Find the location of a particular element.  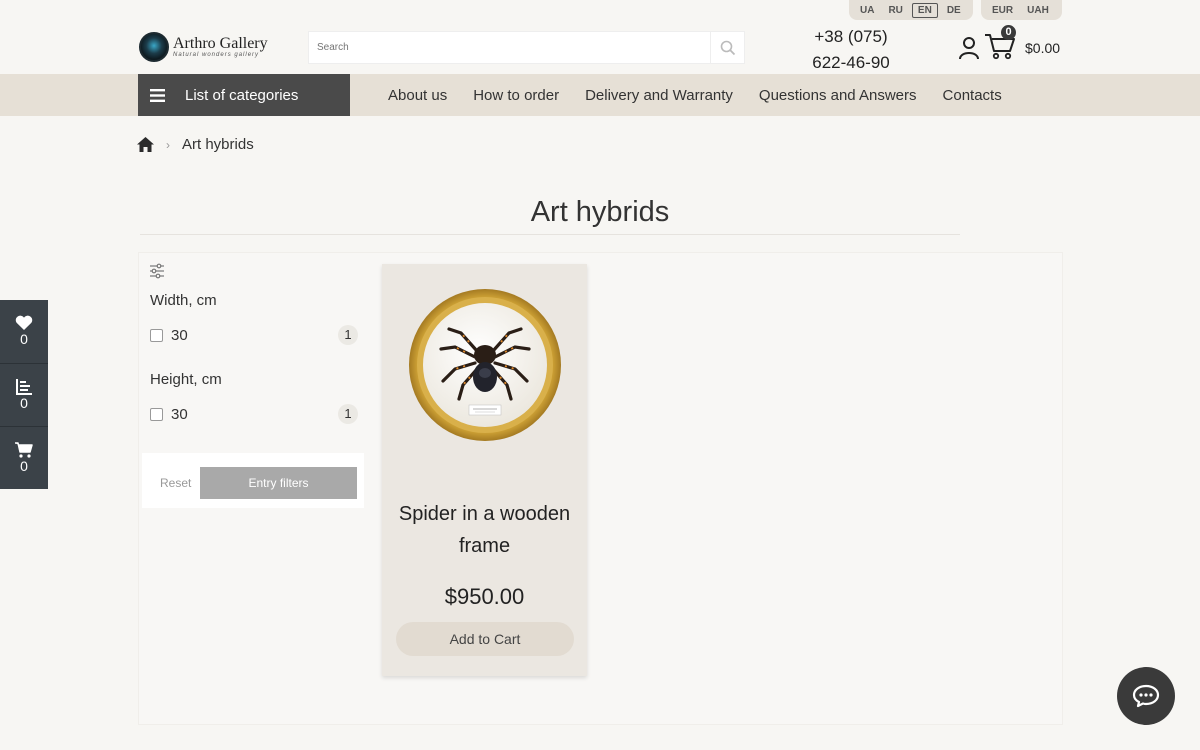

side-compare: 0 is located at coordinates (24, 395).